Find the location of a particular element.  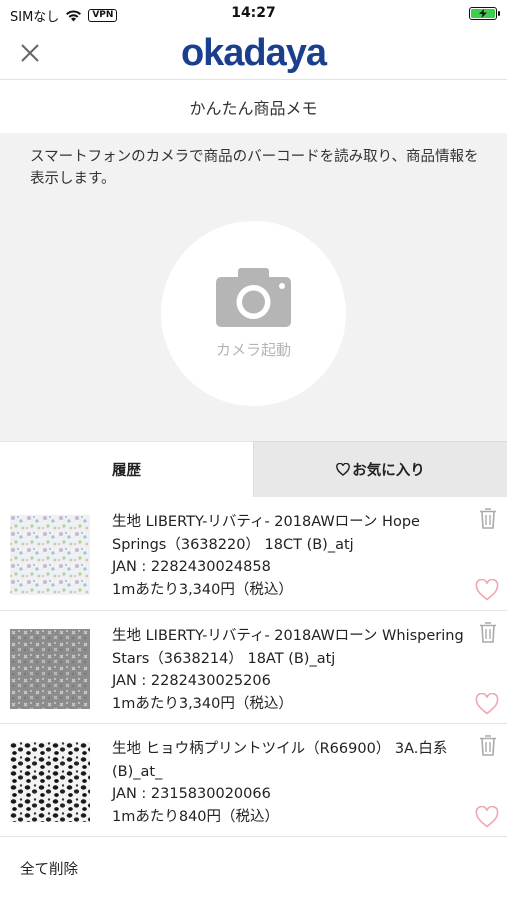

tab-favorites: お気に入り is located at coordinates (380, 469).